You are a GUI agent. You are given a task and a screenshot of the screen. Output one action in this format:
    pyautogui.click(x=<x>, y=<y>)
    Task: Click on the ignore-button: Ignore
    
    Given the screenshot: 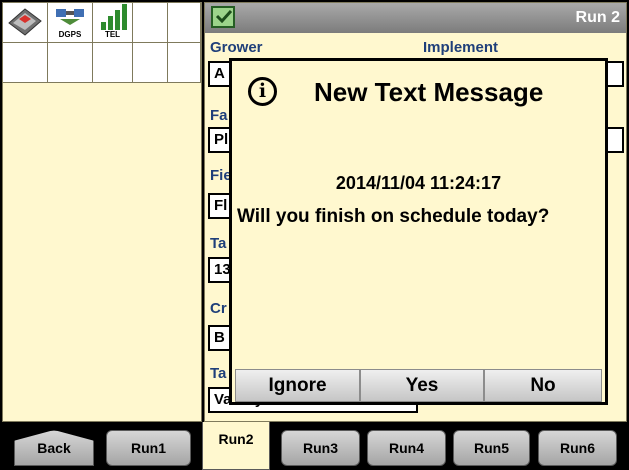 What is the action you would take?
    pyautogui.click(x=297, y=385)
    